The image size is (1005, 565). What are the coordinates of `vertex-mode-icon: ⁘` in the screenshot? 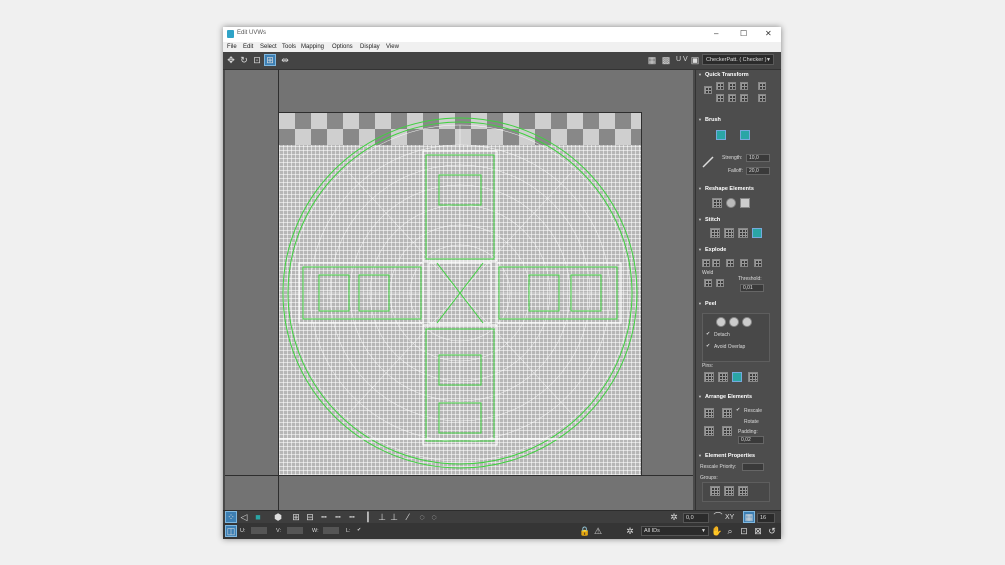 It's located at (231, 517).